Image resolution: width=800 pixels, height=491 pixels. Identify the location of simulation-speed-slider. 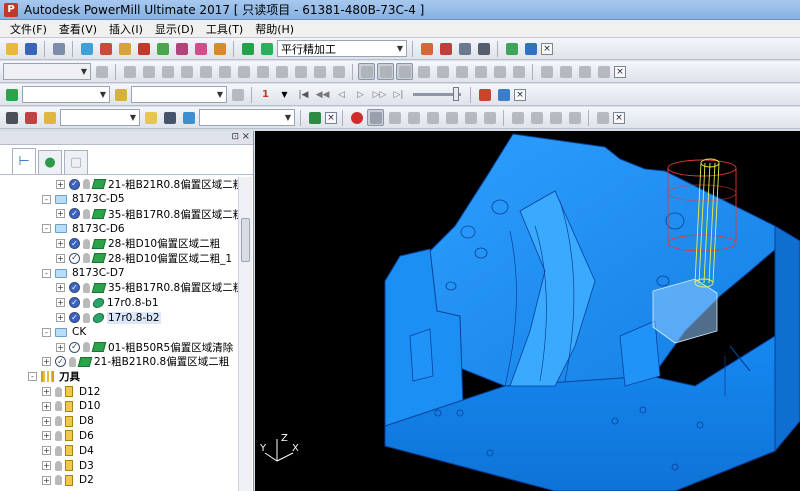
(437, 94).